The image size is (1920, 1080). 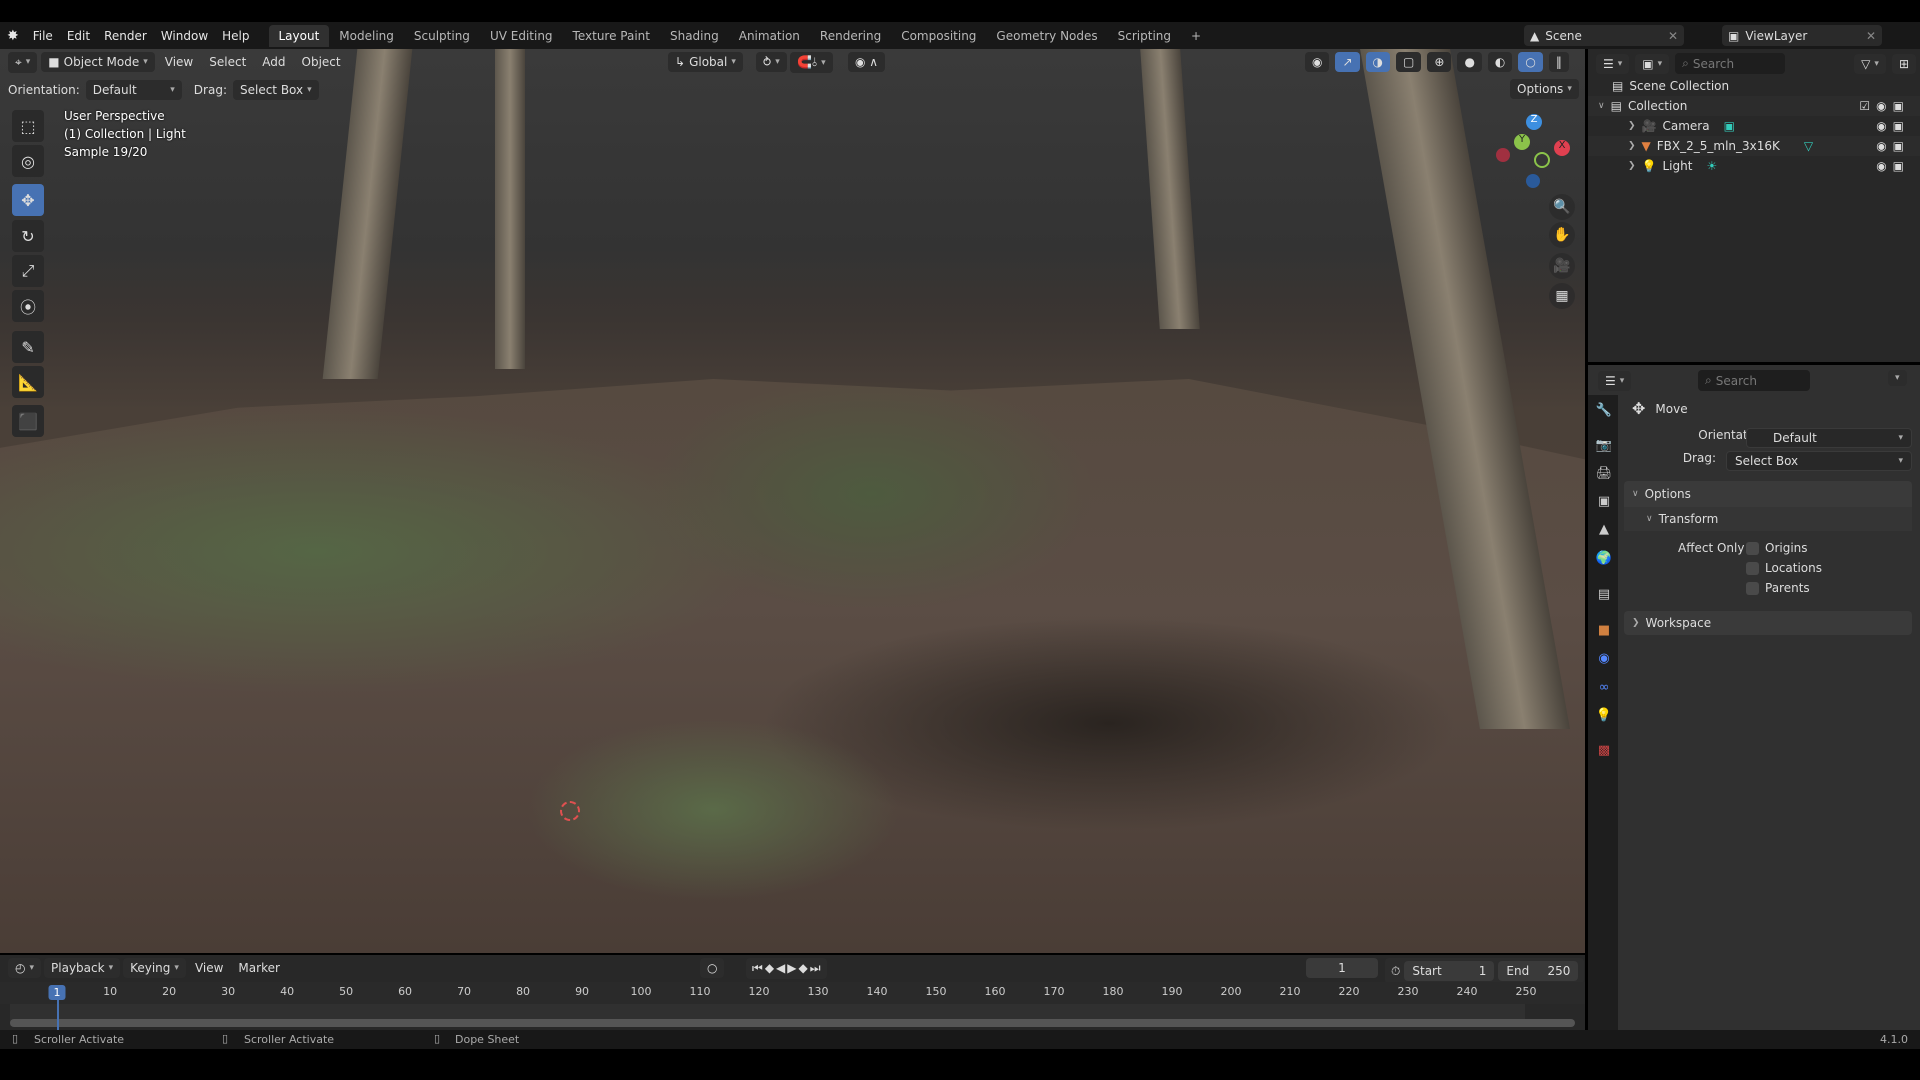 I want to click on snap-toggle: 🧲⫰ ▾, so click(x=811, y=62).